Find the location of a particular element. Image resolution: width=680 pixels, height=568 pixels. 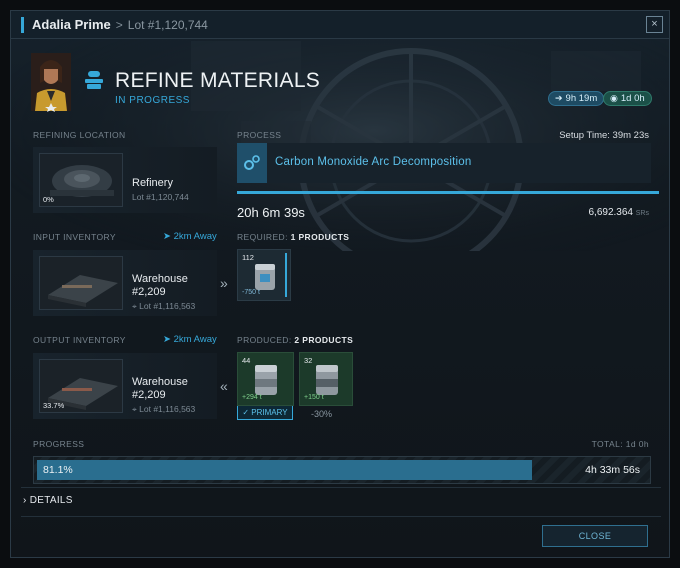

primary-tag: ✓ PRIMARY is located at coordinates (265, 413).